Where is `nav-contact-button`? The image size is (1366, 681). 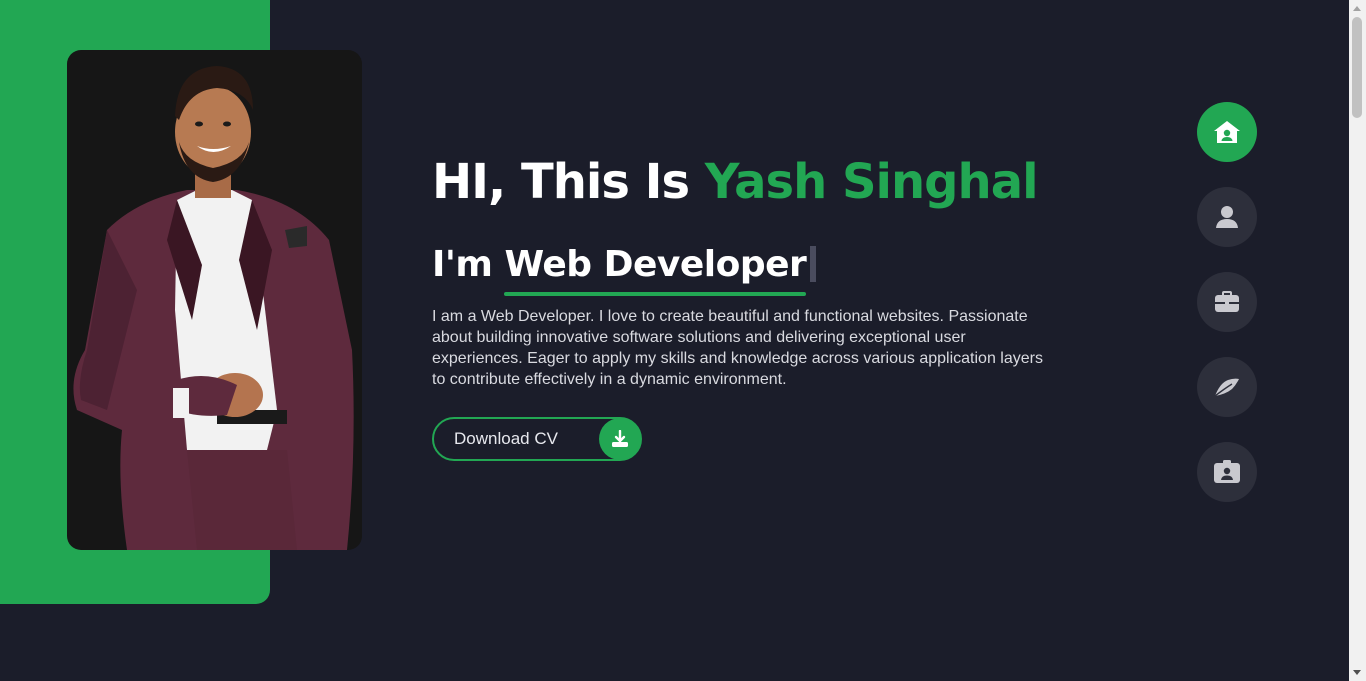 nav-contact-button is located at coordinates (1227, 472).